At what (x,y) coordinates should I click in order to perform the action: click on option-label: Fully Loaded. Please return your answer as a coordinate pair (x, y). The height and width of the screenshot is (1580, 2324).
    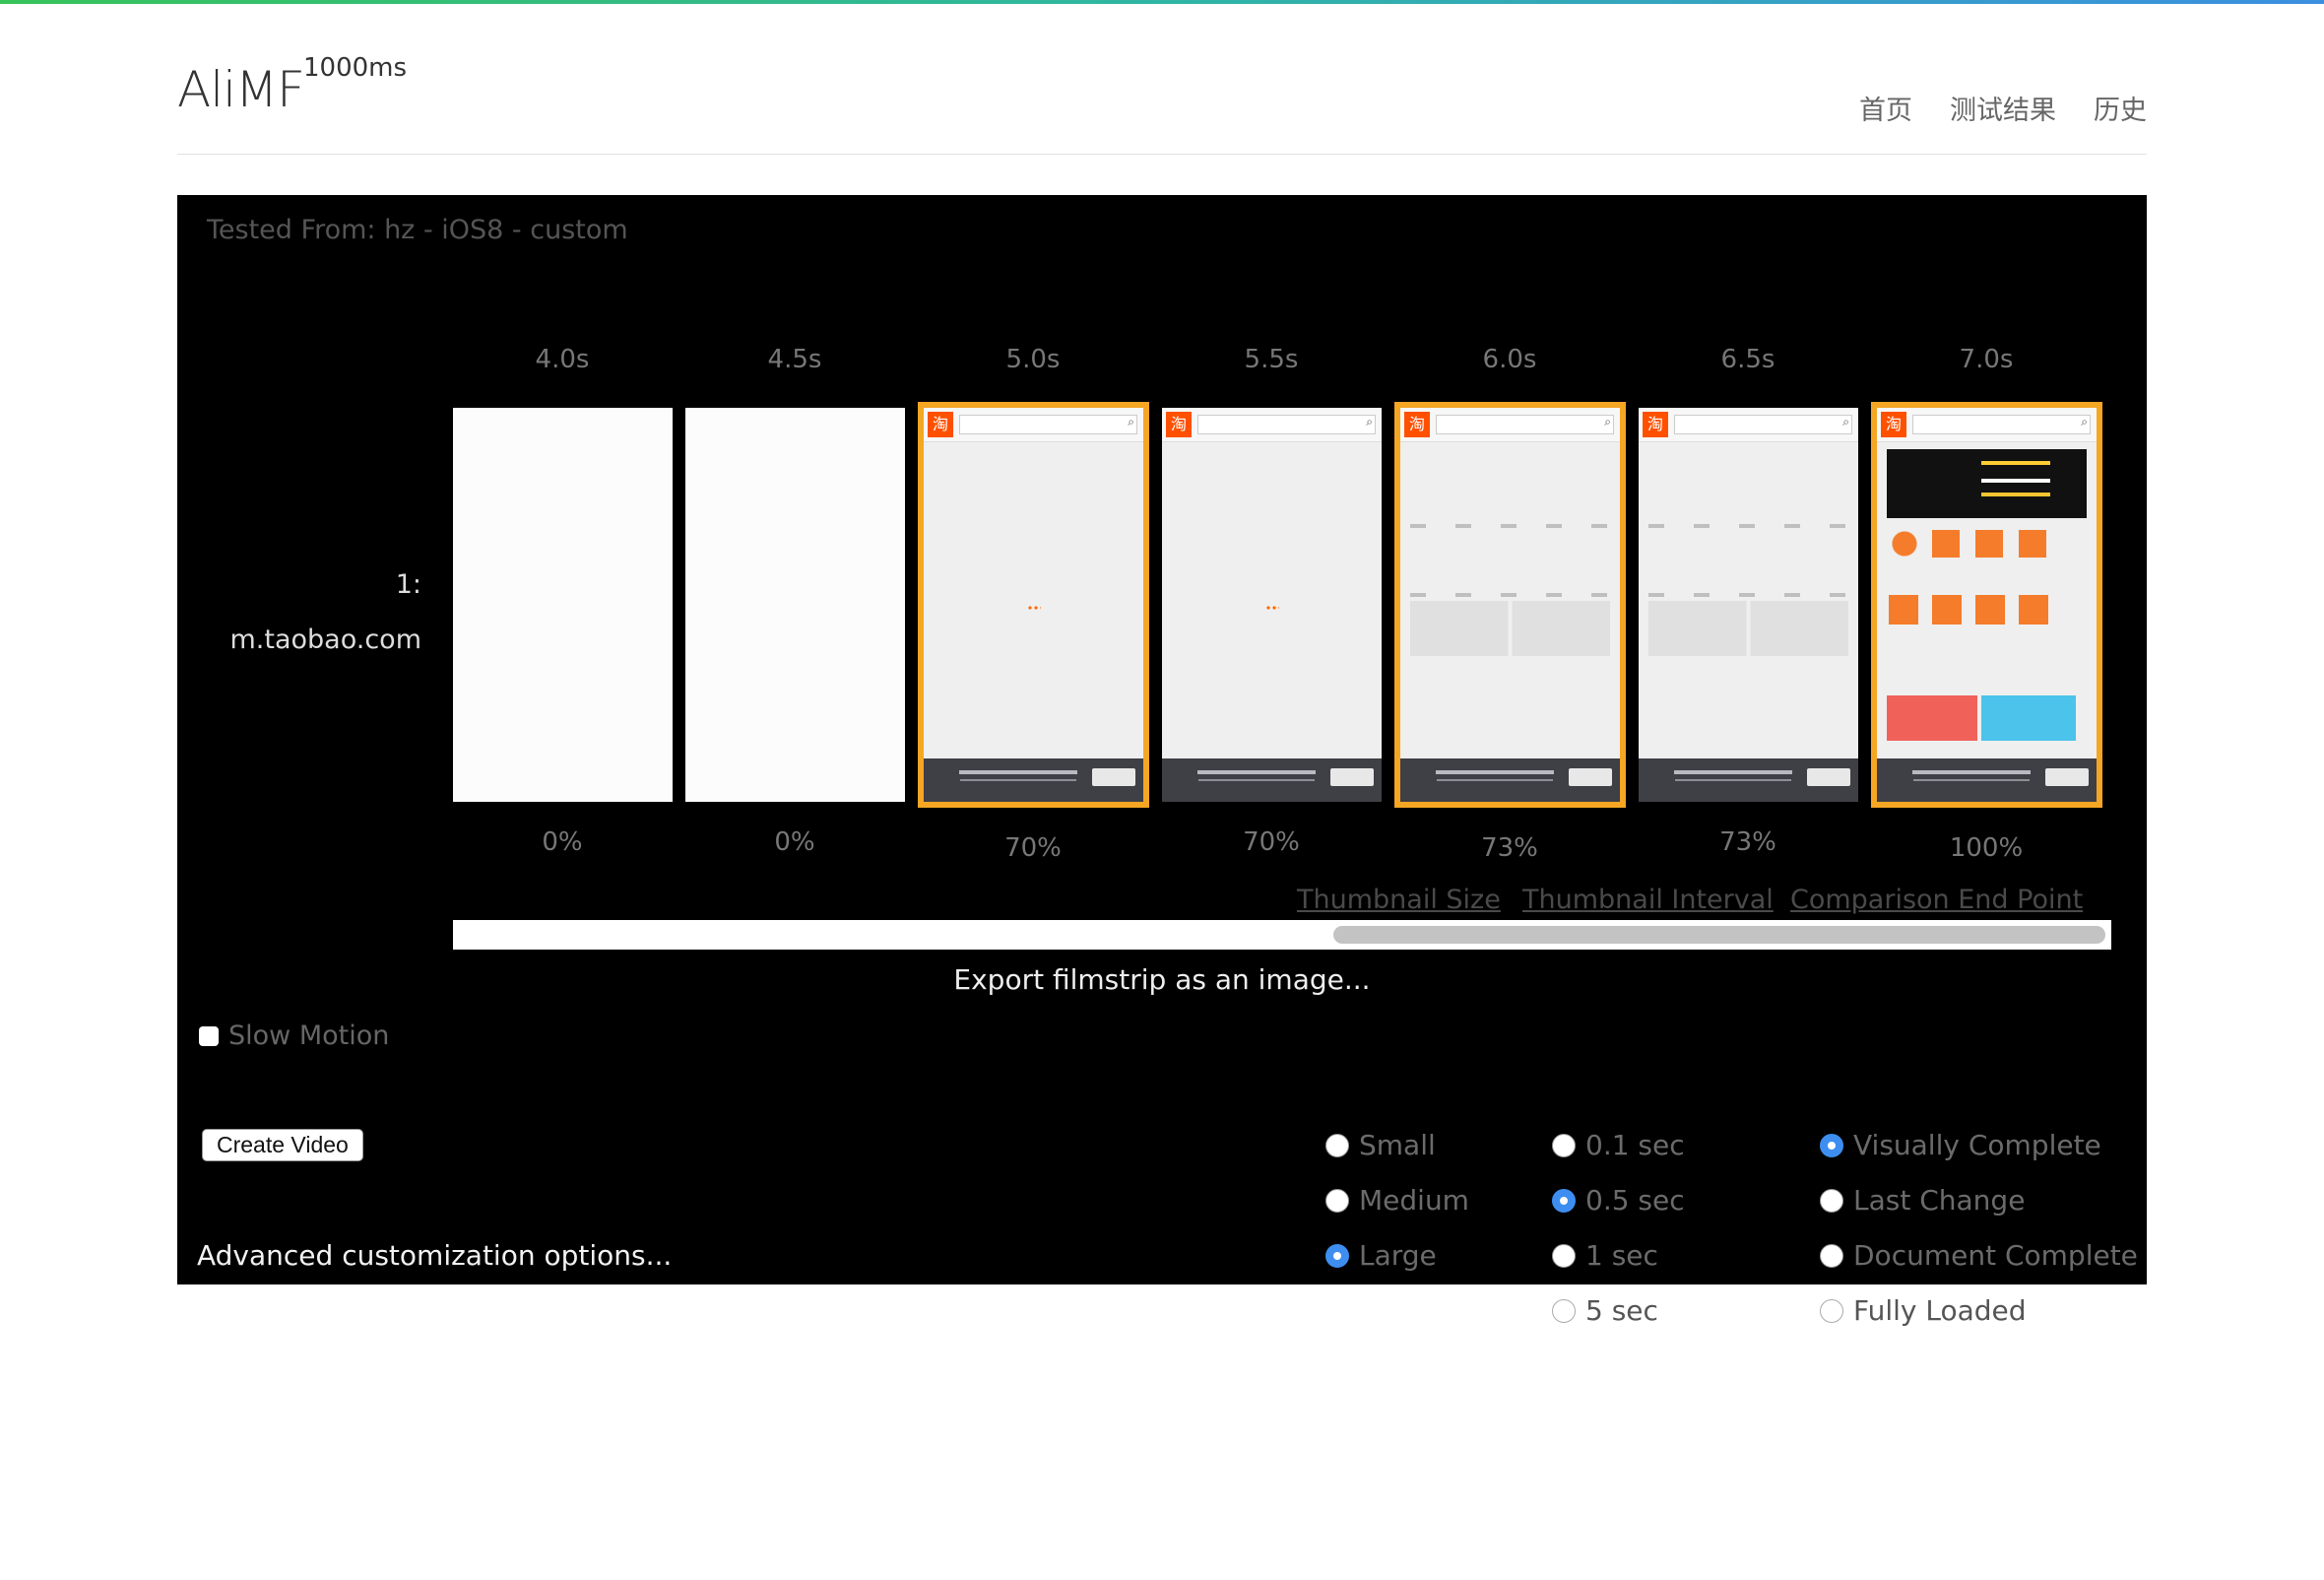
    Looking at the image, I should click on (1940, 1311).